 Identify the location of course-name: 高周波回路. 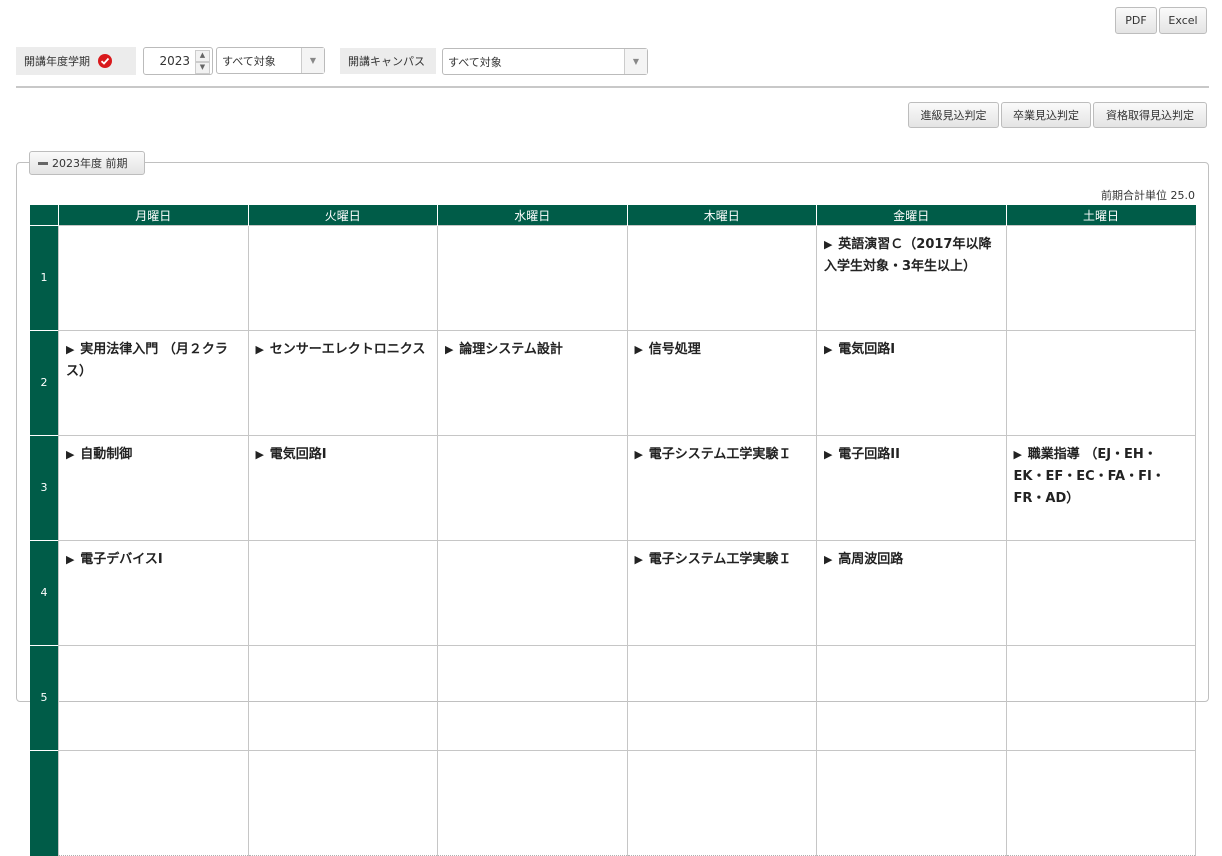
(871, 559).